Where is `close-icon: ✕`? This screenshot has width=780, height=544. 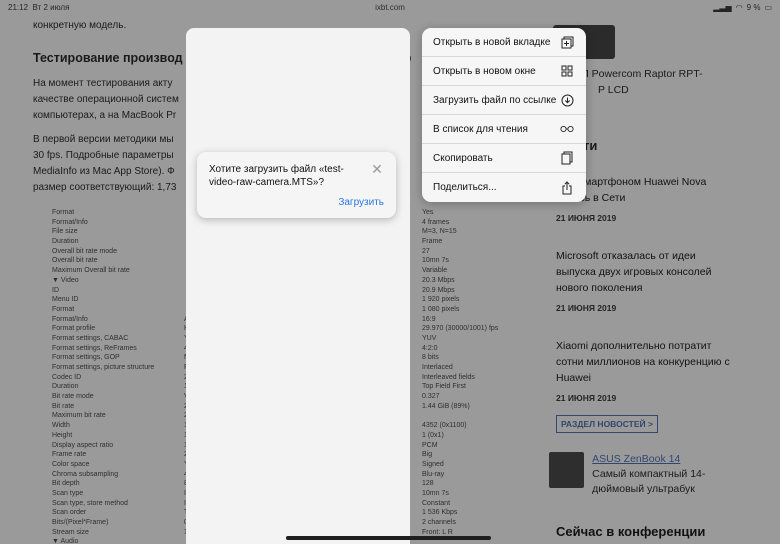
close-icon: ✕ is located at coordinates (377, 169).